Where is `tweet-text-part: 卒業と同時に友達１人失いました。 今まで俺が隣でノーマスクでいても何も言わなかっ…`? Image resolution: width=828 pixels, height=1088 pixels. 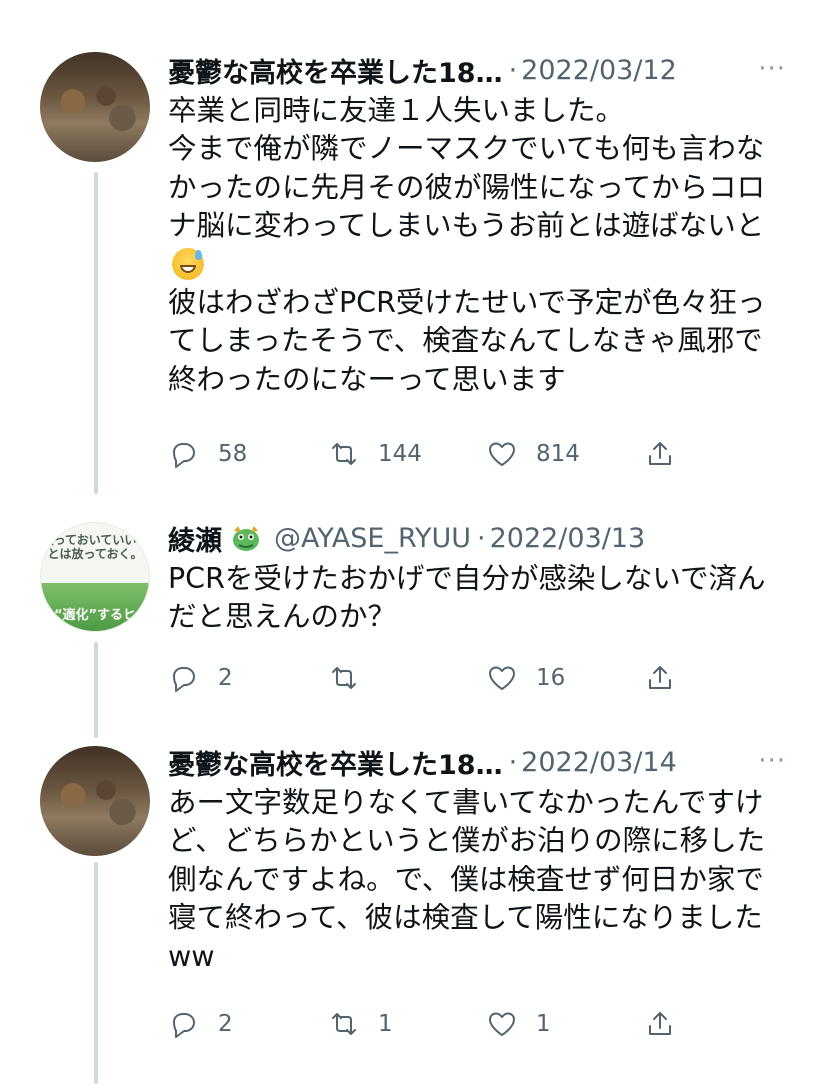
tweet-text-part: 卒業と同時に友達１人失いました。 今まで俺が隣でノーマスクでいても何も言わなかっ… is located at coordinates (467, 168).